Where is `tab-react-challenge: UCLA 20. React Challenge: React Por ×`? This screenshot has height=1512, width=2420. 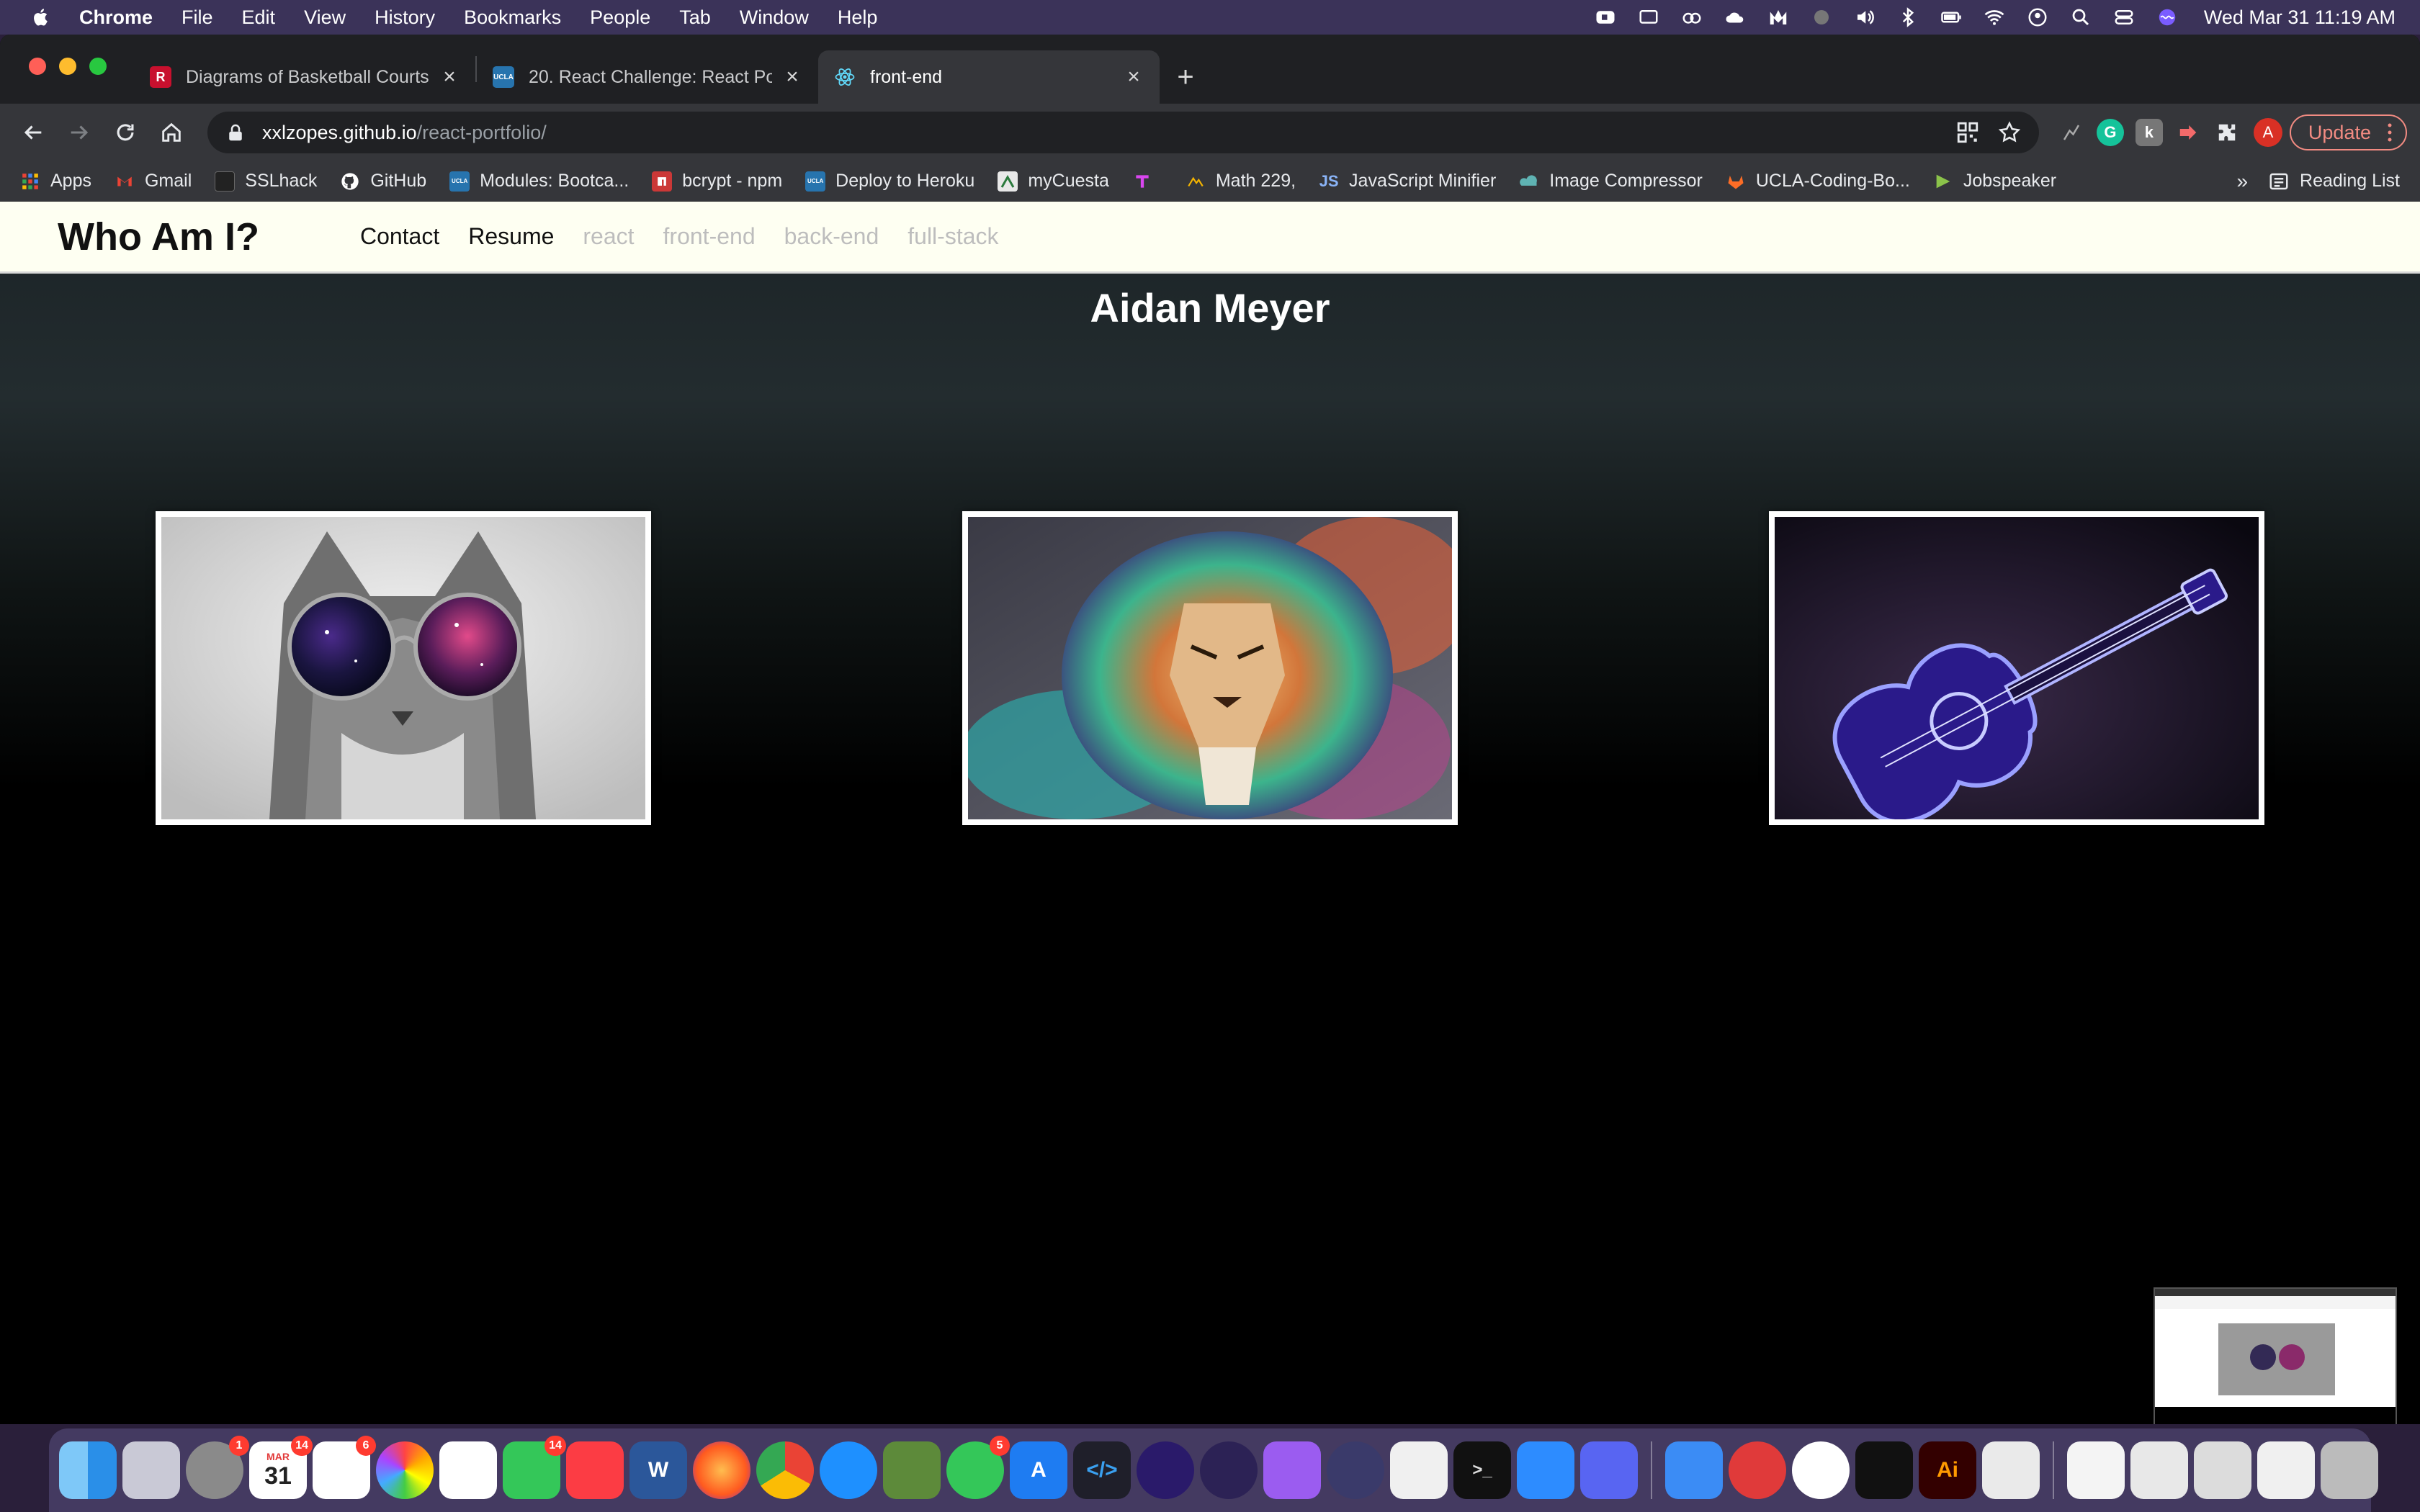 tab-react-challenge: UCLA 20. React Challenge: React Por × is located at coordinates (647, 77).